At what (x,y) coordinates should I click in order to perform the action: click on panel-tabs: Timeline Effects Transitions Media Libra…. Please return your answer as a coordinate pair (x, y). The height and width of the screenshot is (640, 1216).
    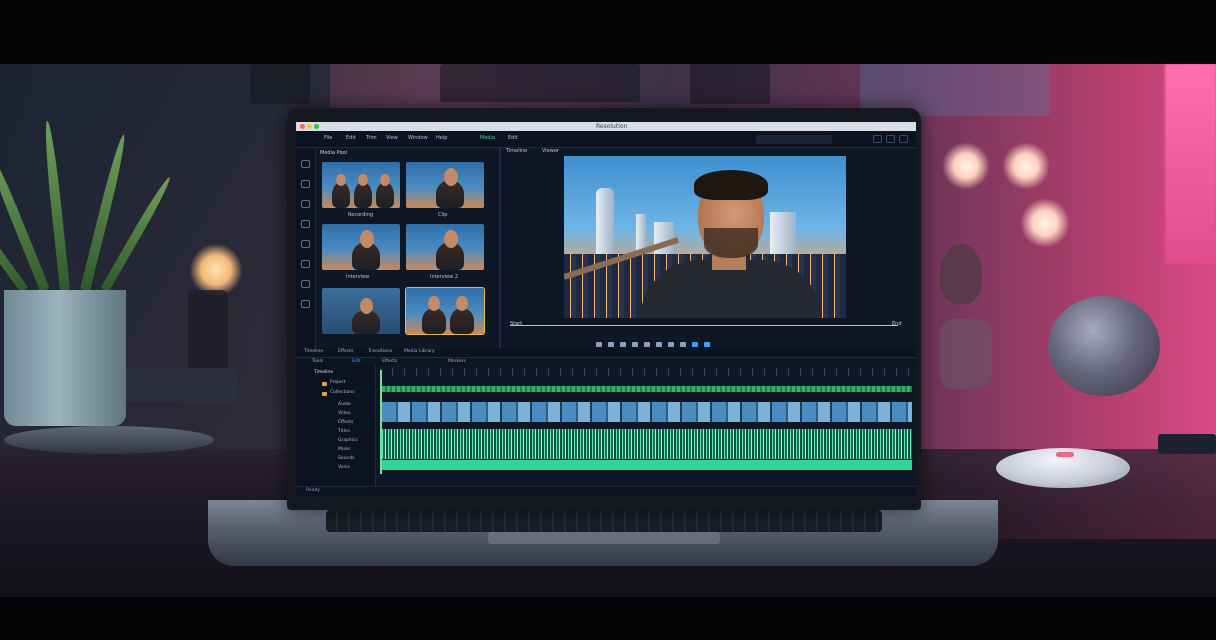
    Looking at the image, I should click on (606, 352).